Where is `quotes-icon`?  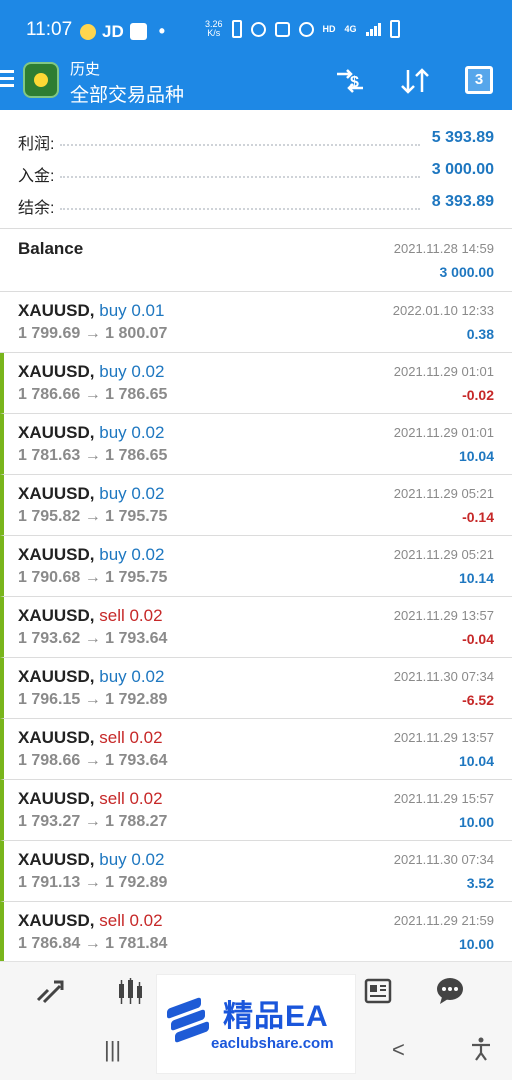
quotes-icon is located at coordinates (50, 991).